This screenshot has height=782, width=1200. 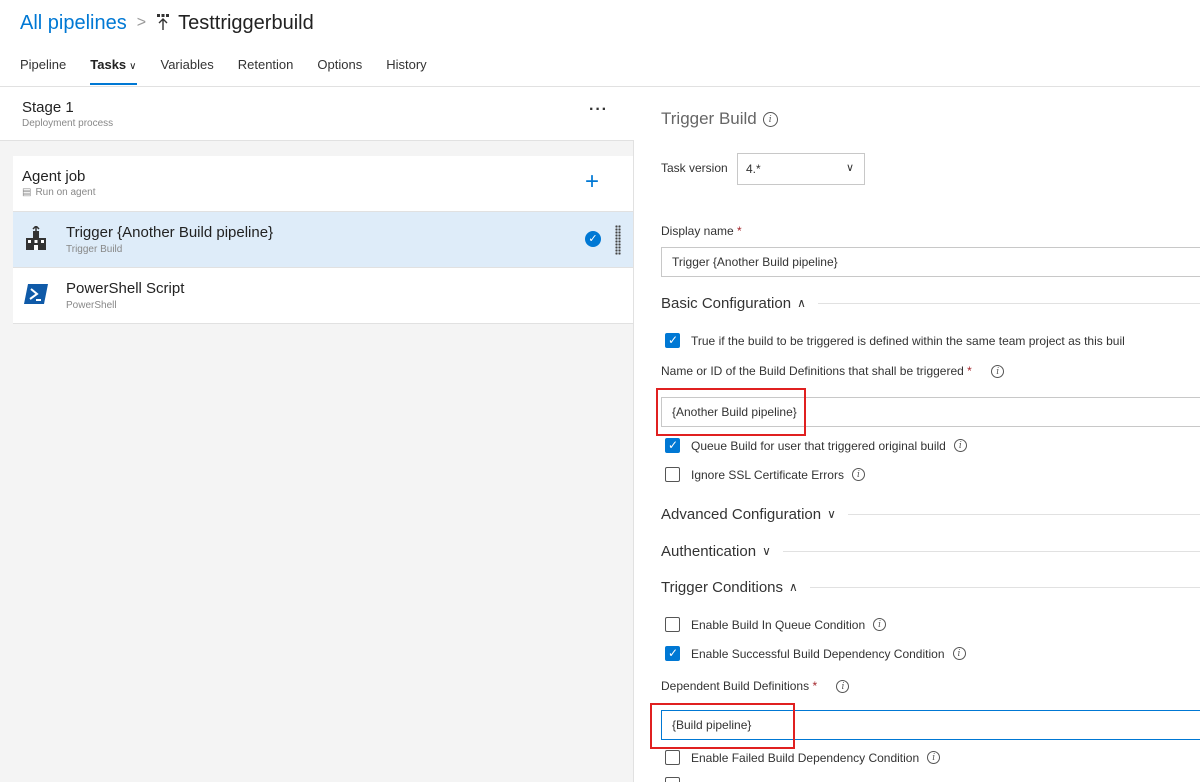 What do you see at coordinates (323, 192) in the screenshot?
I see `agent-job-subtitle-row: ▤ Run on agent` at bounding box center [323, 192].